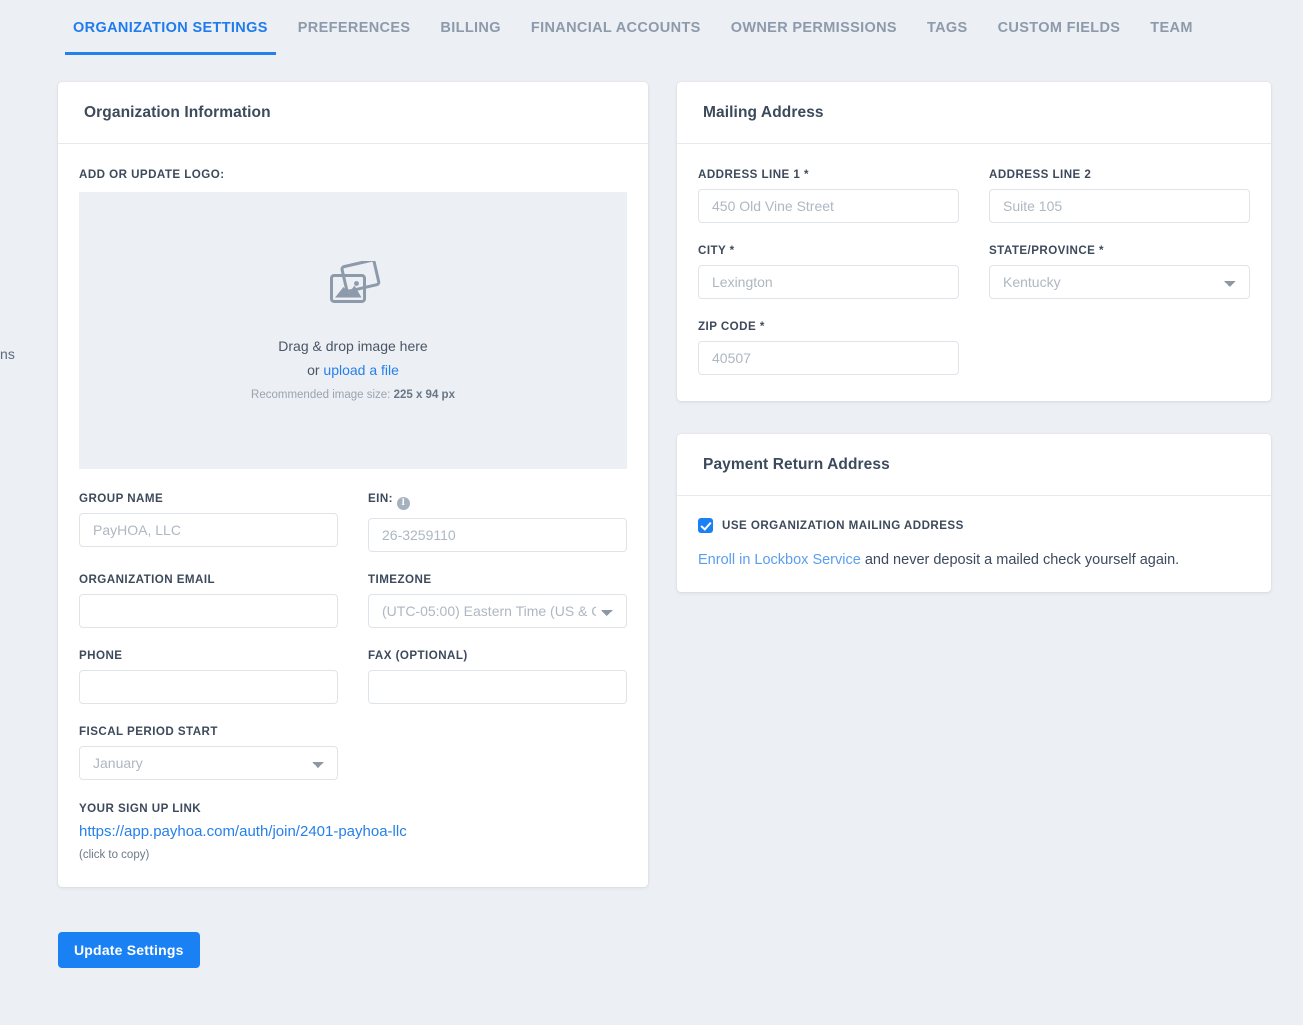 This screenshot has height=1025, width=1303. I want to click on field-fax: FAX (OPTIONAL), so click(497, 676).